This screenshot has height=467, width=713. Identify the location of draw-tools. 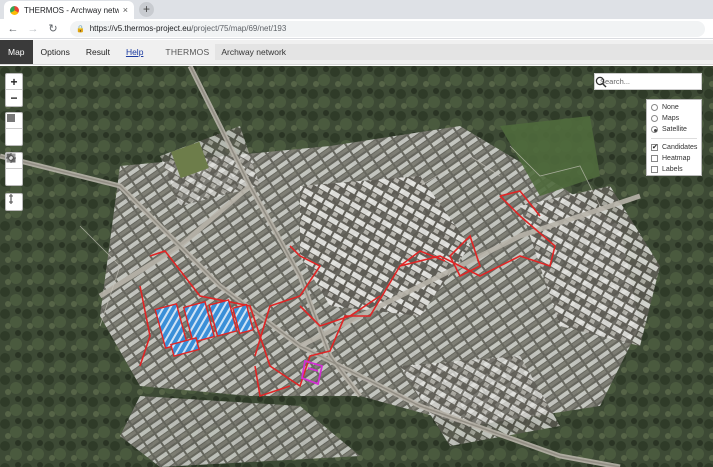
(14, 129).